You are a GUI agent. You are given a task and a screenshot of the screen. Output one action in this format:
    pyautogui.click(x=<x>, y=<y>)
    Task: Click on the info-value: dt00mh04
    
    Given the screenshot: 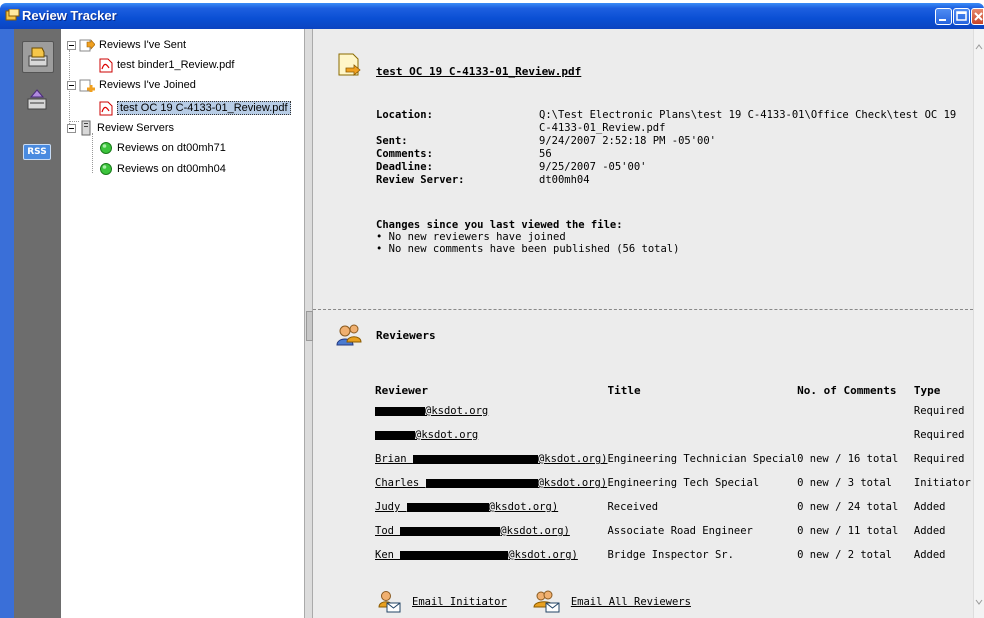 What is the action you would take?
    pyautogui.click(x=564, y=180)
    